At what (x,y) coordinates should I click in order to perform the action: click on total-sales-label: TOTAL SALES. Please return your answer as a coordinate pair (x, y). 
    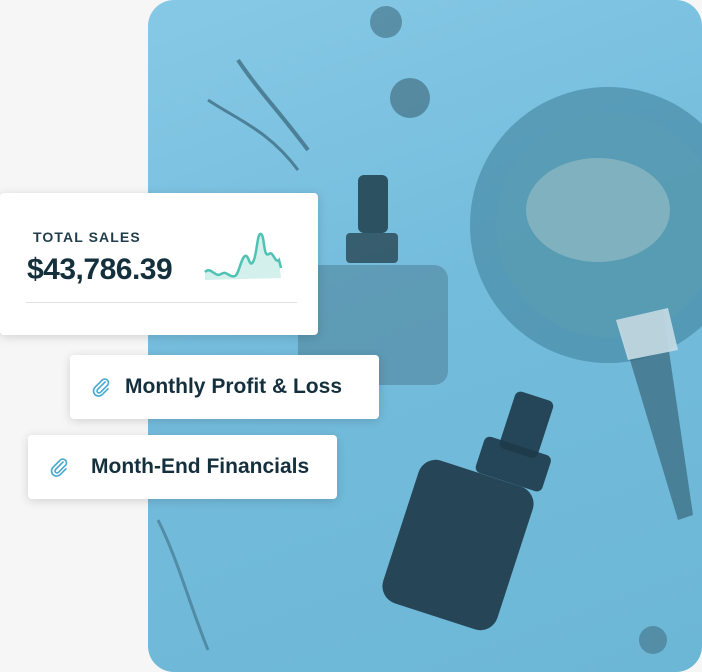
    Looking at the image, I should click on (87, 237).